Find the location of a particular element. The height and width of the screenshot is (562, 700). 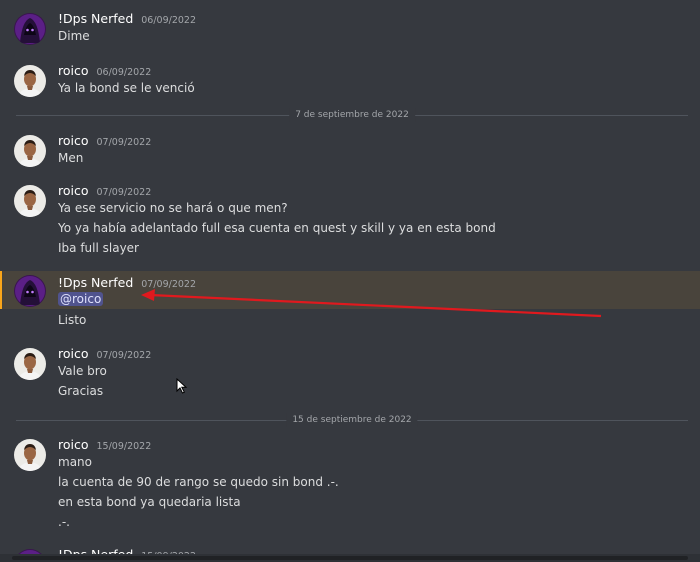

date-divider-label: 7 de septiembre de 2022 is located at coordinates (352, 115).